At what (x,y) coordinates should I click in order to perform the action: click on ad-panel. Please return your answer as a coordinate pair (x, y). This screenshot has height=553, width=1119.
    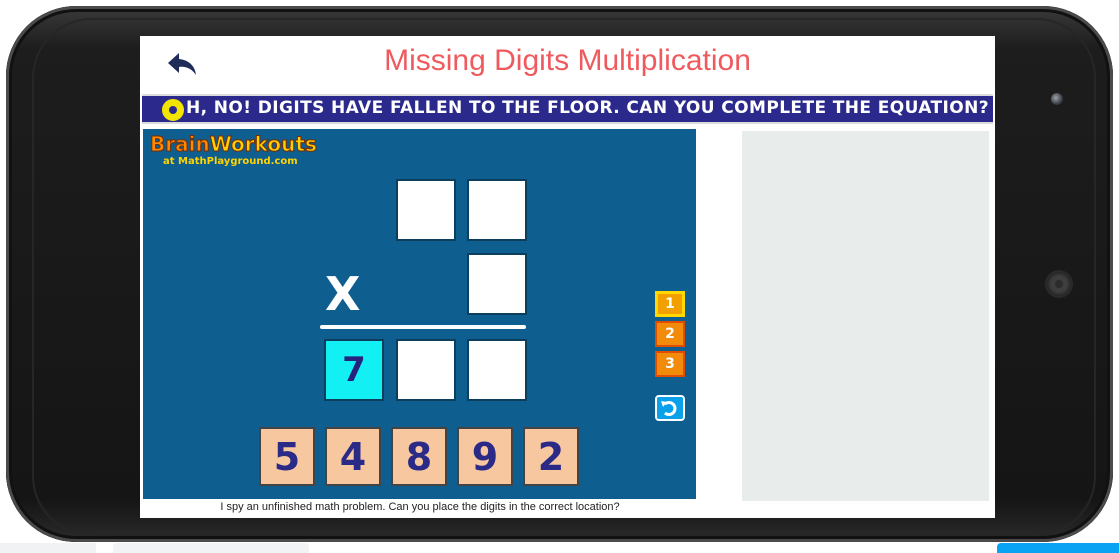
    Looking at the image, I should click on (865, 316).